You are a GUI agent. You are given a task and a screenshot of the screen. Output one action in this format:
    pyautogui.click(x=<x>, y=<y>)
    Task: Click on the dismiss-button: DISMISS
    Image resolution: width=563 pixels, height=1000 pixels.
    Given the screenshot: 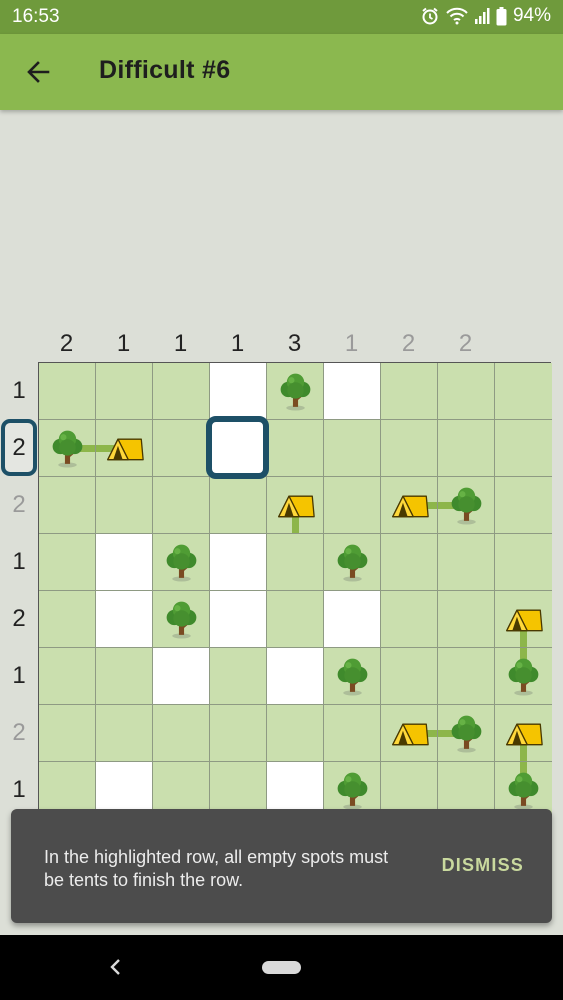 What is the action you would take?
    pyautogui.click(x=483, y=865)
    